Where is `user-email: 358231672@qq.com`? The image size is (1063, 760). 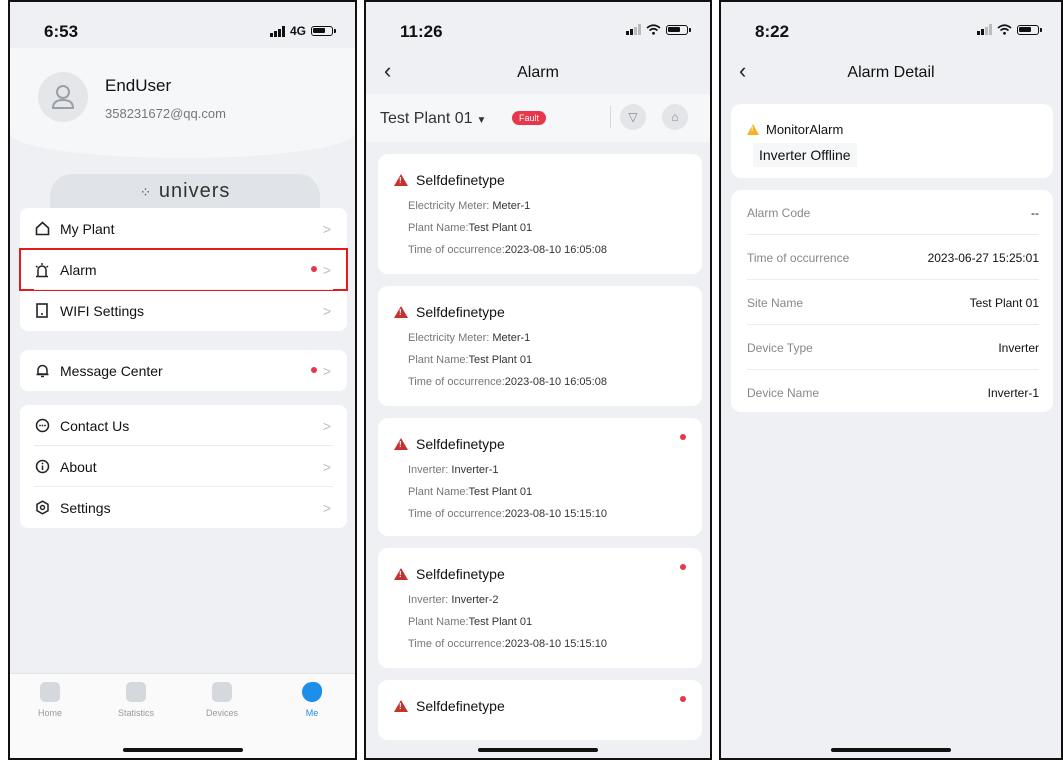
user-email: 358231672@qq.com is located at coordinates (165, 113).